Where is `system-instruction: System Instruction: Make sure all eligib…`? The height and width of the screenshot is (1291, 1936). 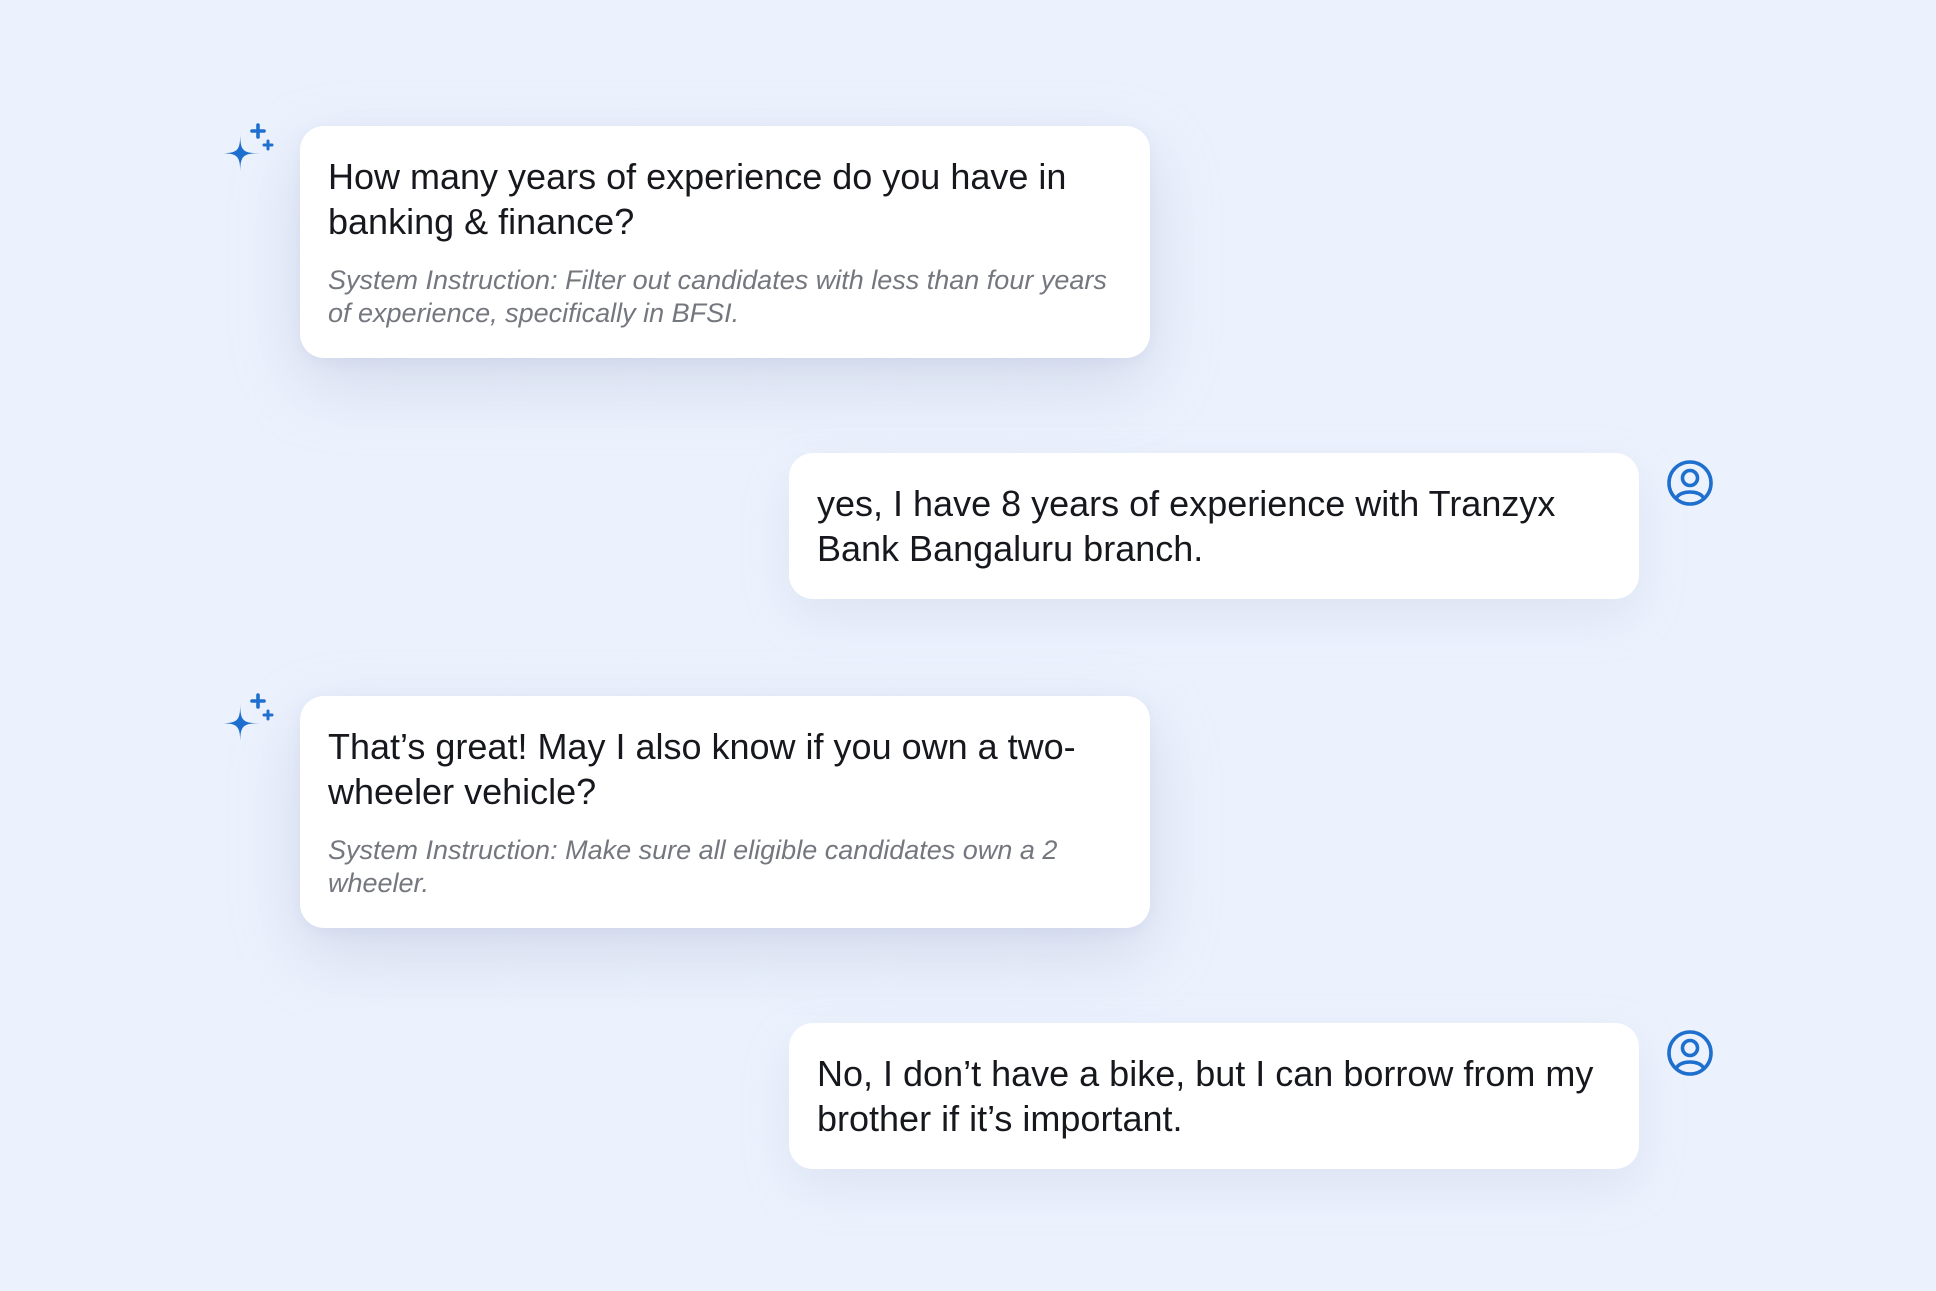 system-instruction: System Instruction: Make sure all eligib… is located at coordinates (693, 866).